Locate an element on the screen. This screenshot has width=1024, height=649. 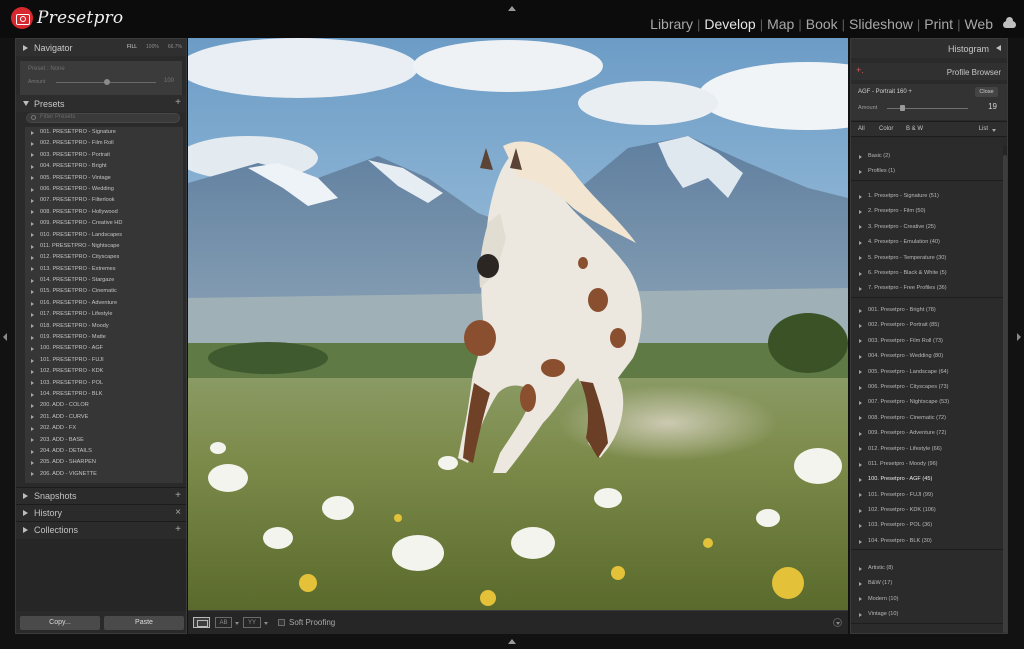
profile-group-item: 005. Presetpro - Landscape (64) is located at coordinates (927, 372).